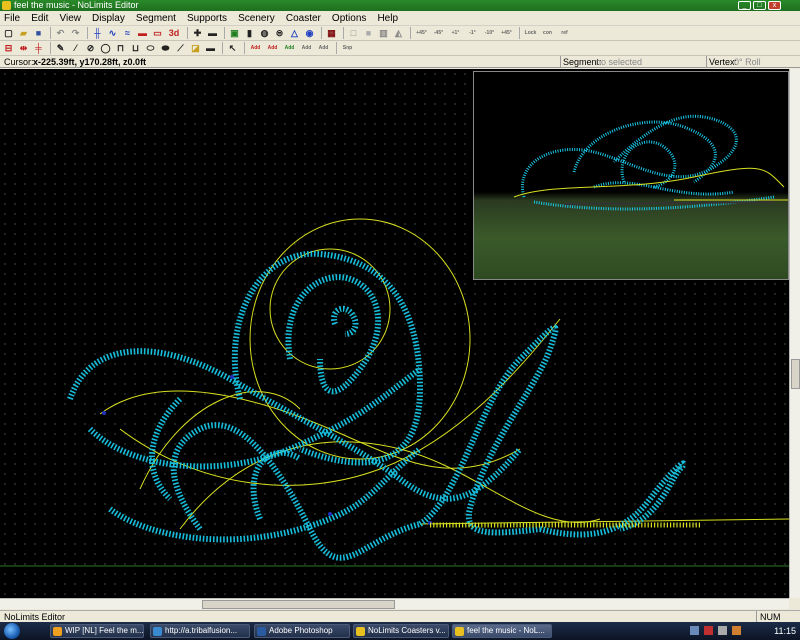  What do you see at coordinates (785, 631) in the screenshot?
I see `clock: 11:15` at bounding box center [785, 631].